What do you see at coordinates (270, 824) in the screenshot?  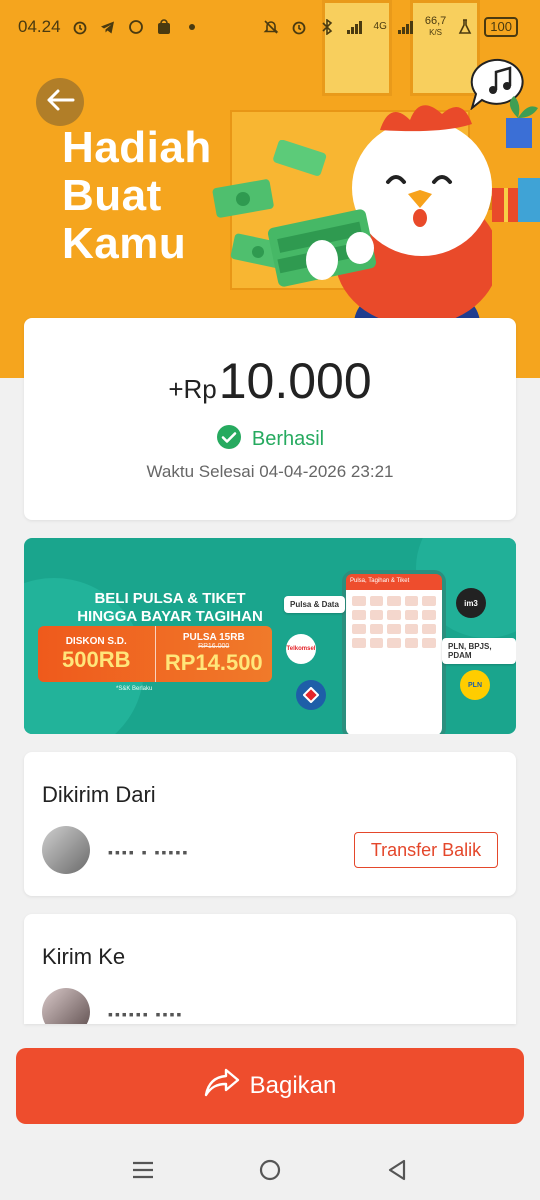 I see `sender-card: Dikirim Dari ▪▪▪▪ ▪ ▪▪▪▪▪ Transfer Balik` at bounding box center [270, 824].